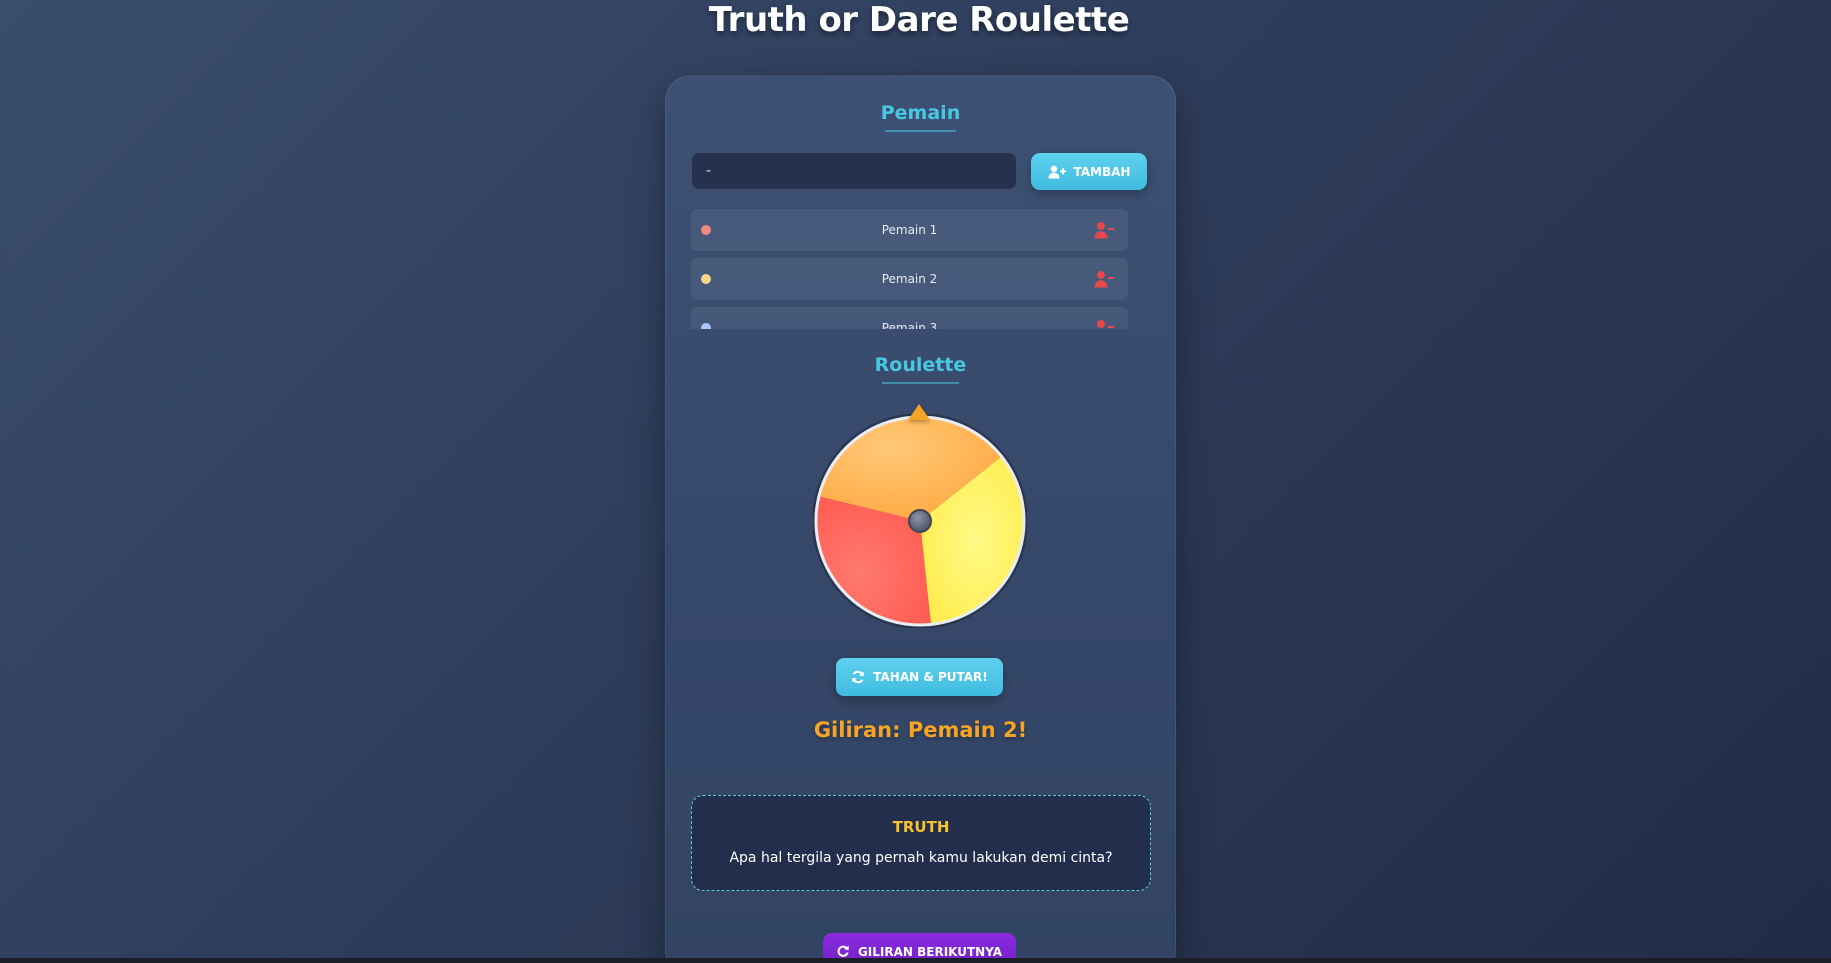 Image resolution: width=1831 pixels, height=963 pixels. Describe the element at coordinates (919, 412) in the screenshot. I see `wheel-pointer-icon` at that location.